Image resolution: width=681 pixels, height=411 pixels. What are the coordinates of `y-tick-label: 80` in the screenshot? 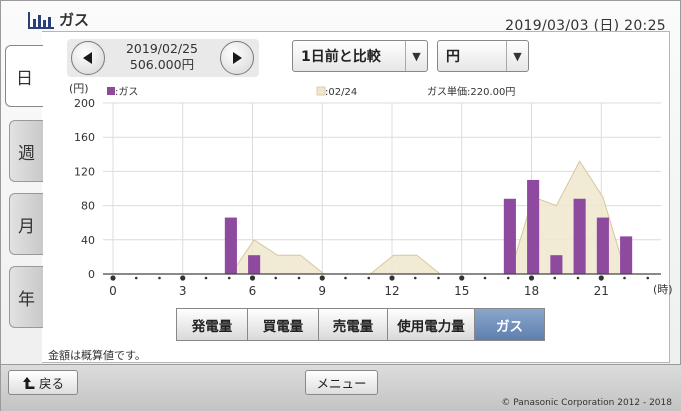 It's located at (88, 206).